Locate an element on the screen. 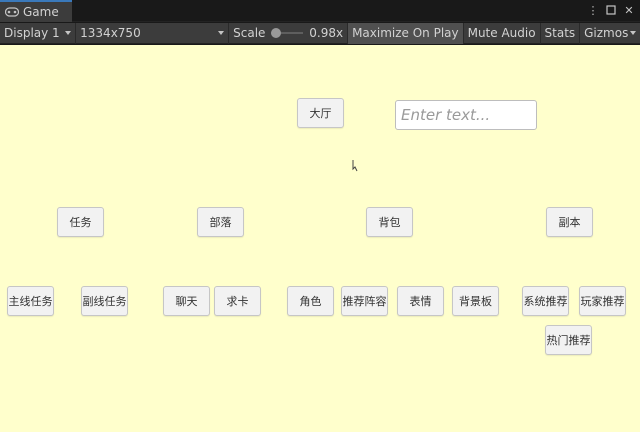 The height and width of the screenshot is (432, 640). scale-slider-thumb is located at coordinates (276, 33).